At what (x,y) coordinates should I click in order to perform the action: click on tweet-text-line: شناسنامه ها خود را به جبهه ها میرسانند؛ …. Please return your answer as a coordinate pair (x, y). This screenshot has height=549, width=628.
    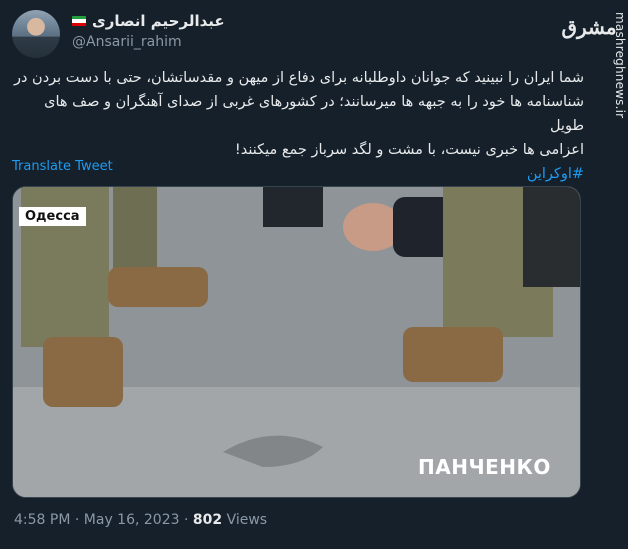
    Looking at the image, I should click on (314, 114).